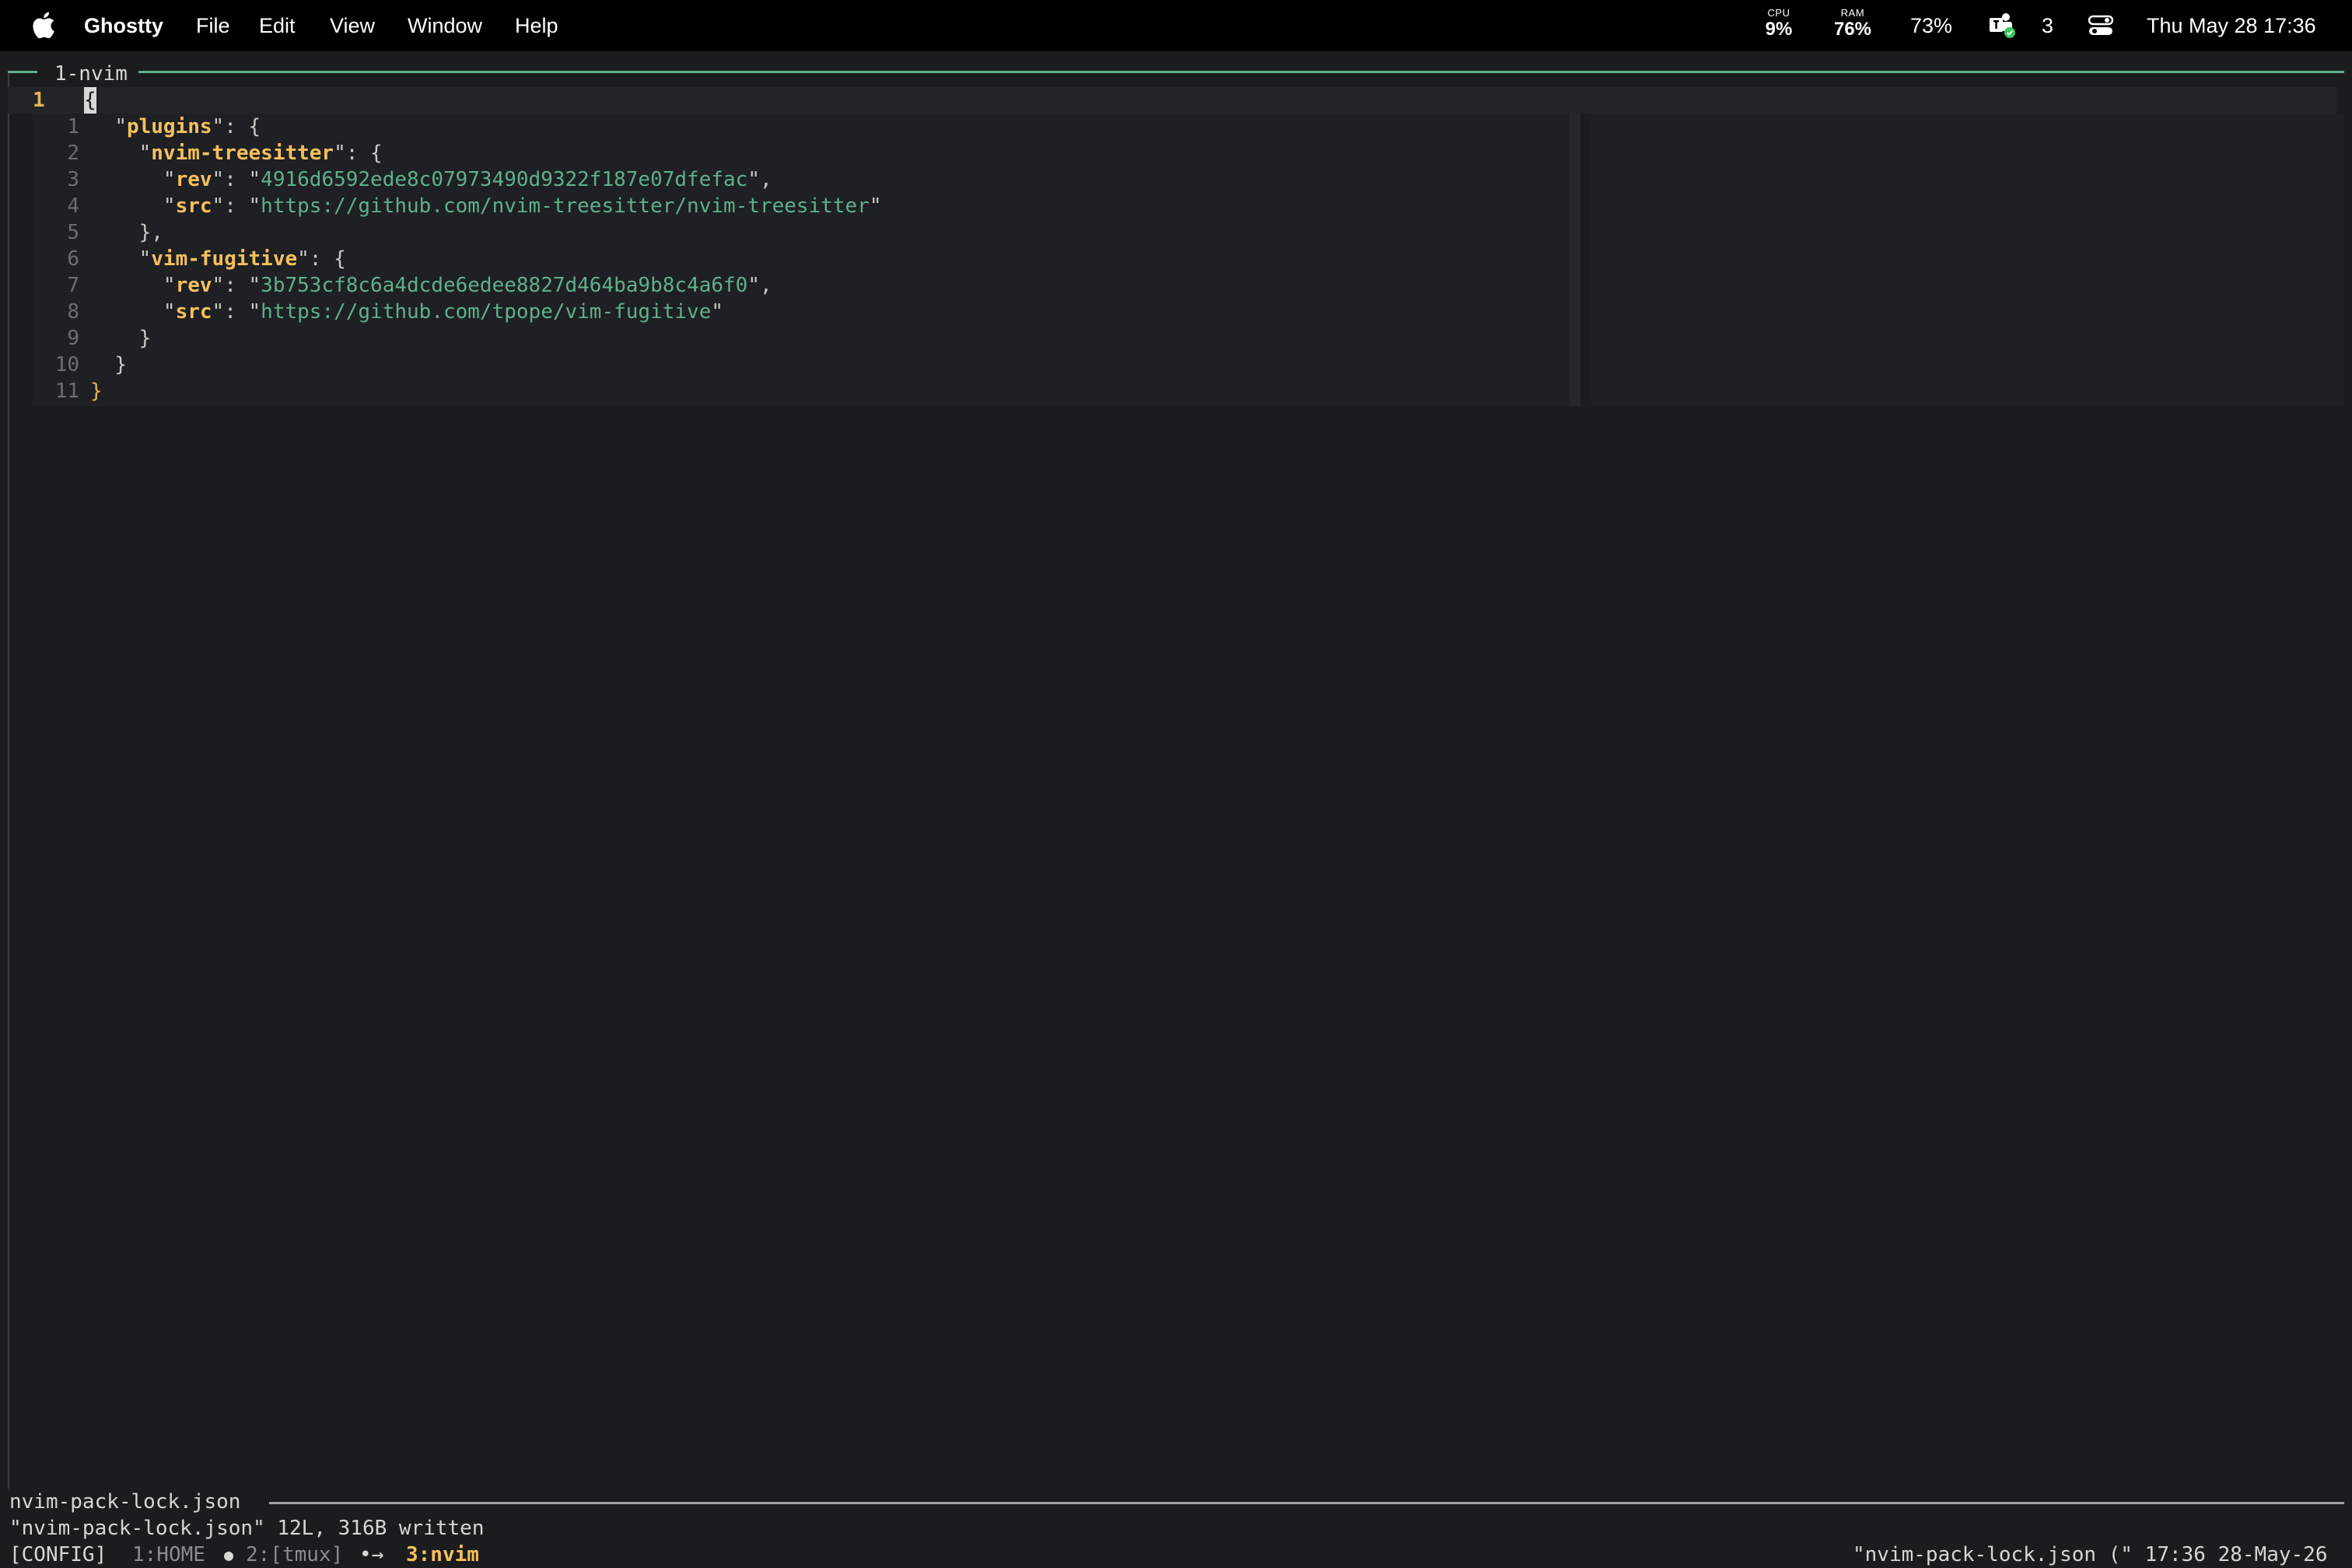 This screenshot has height=1568, width=2352. Describe the element at coordinates (371, 1555) in the screenshot. I see `tmux-arrow: •→` at that location.